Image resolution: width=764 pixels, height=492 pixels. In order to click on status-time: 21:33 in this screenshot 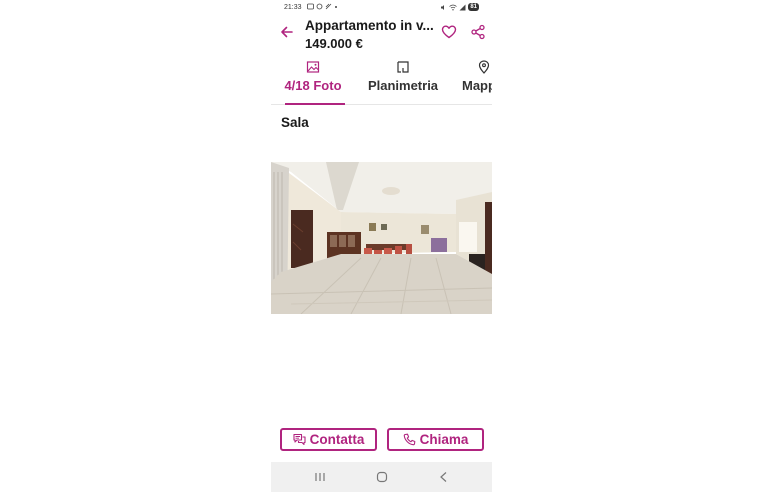, I will do `click(293, 7)`.